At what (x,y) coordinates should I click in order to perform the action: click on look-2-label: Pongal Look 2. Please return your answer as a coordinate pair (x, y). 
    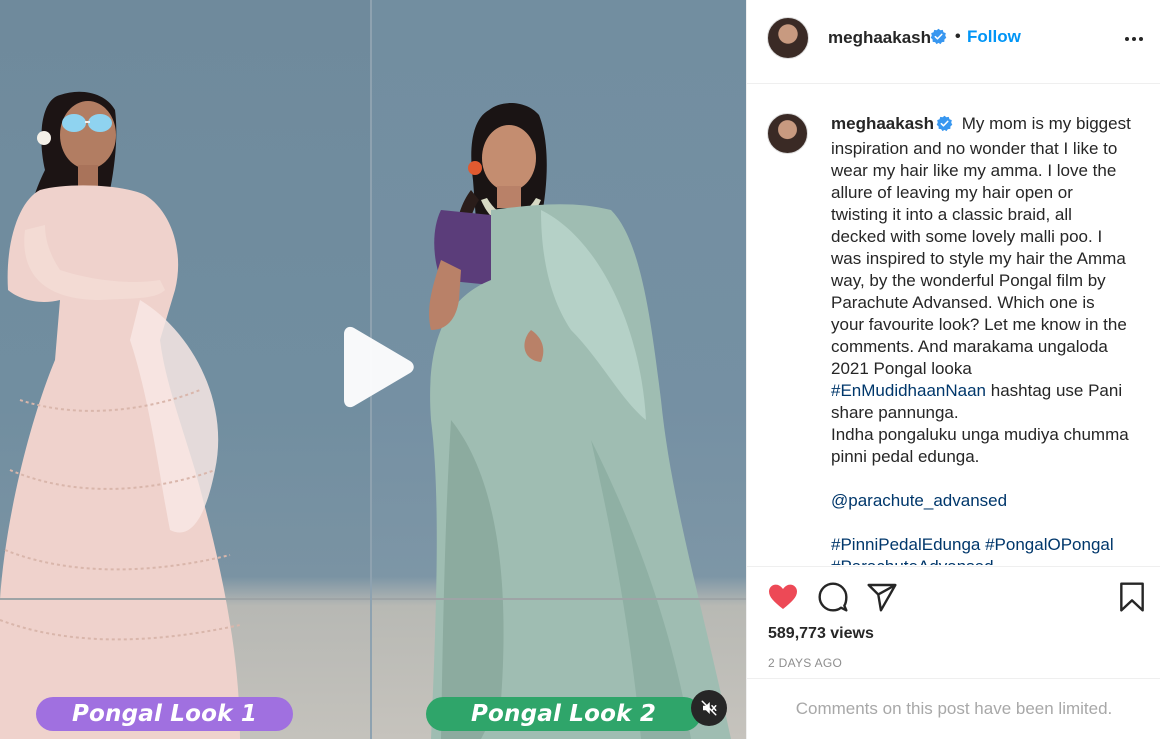
    Looking at the image, I should click on (563, 714).